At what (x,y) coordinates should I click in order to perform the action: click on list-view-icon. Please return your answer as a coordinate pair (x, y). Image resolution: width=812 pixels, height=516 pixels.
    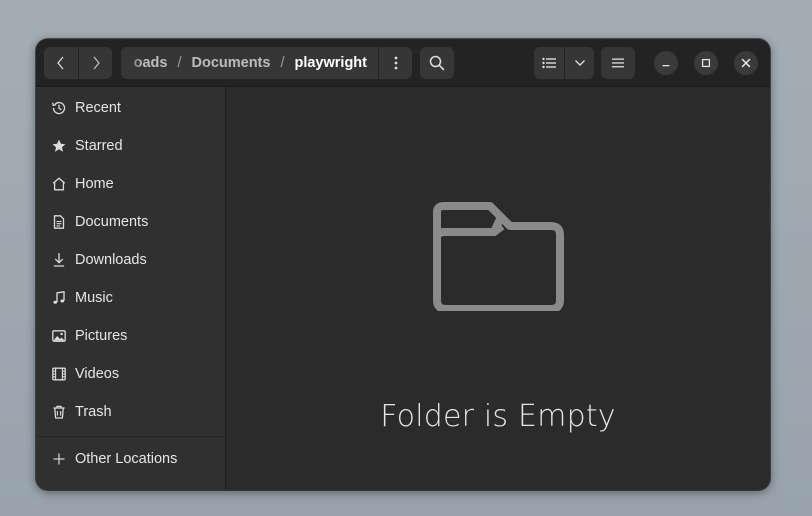
    Looking at the image, I should click on (549, 63).